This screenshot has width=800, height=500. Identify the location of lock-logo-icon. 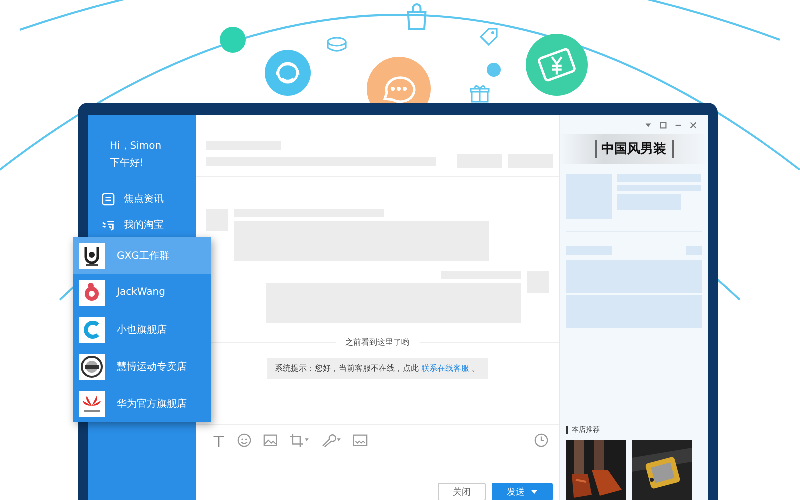
(92, 255).